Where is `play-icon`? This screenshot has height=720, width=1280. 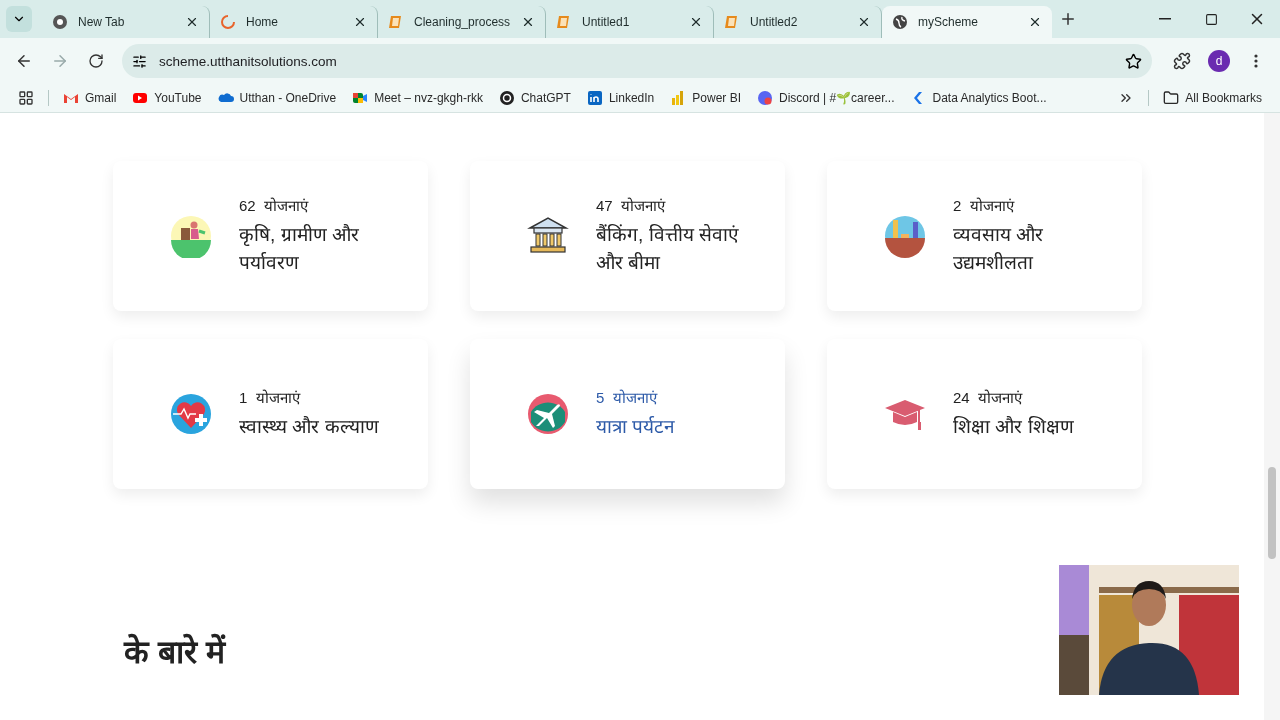
play-icon is located at coordinates (140, 98).